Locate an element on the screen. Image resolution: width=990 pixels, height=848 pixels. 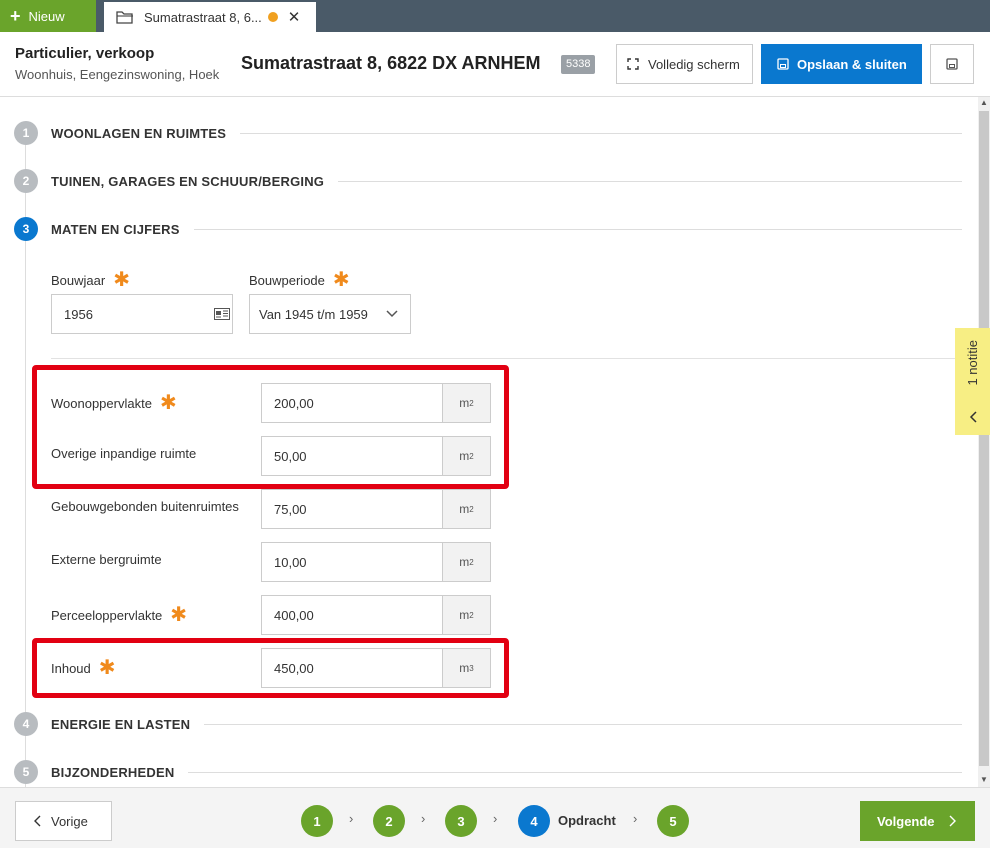
step-2: 2 TUINEN, GARAGES EN SCHUUR/BERGING is located at coordinates (488, 181).